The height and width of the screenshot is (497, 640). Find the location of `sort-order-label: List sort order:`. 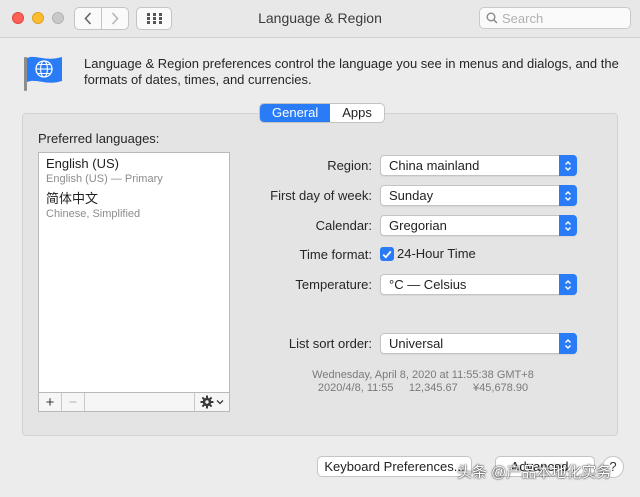

sort-order-label: List sort order: is located at coordinates (330, 343).